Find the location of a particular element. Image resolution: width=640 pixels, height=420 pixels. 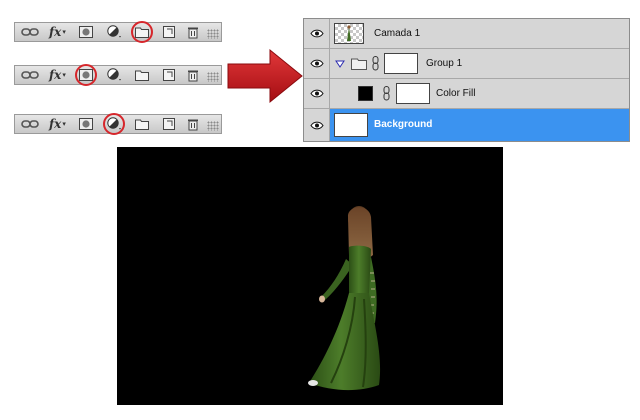

layer-row-background: Background is located at coordinates (466, 125).